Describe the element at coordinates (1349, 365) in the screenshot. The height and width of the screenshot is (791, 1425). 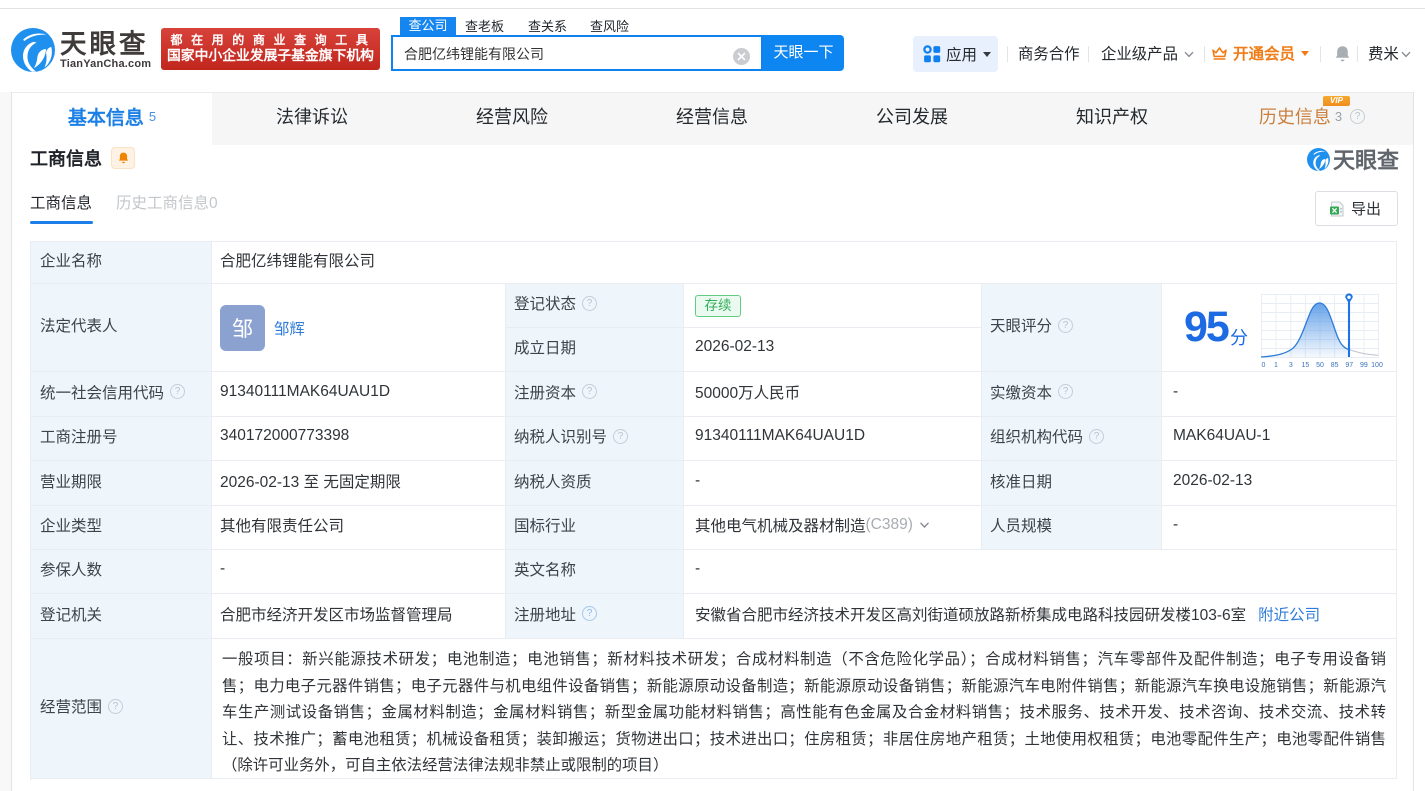
I see `svg-text: 97` at that location.